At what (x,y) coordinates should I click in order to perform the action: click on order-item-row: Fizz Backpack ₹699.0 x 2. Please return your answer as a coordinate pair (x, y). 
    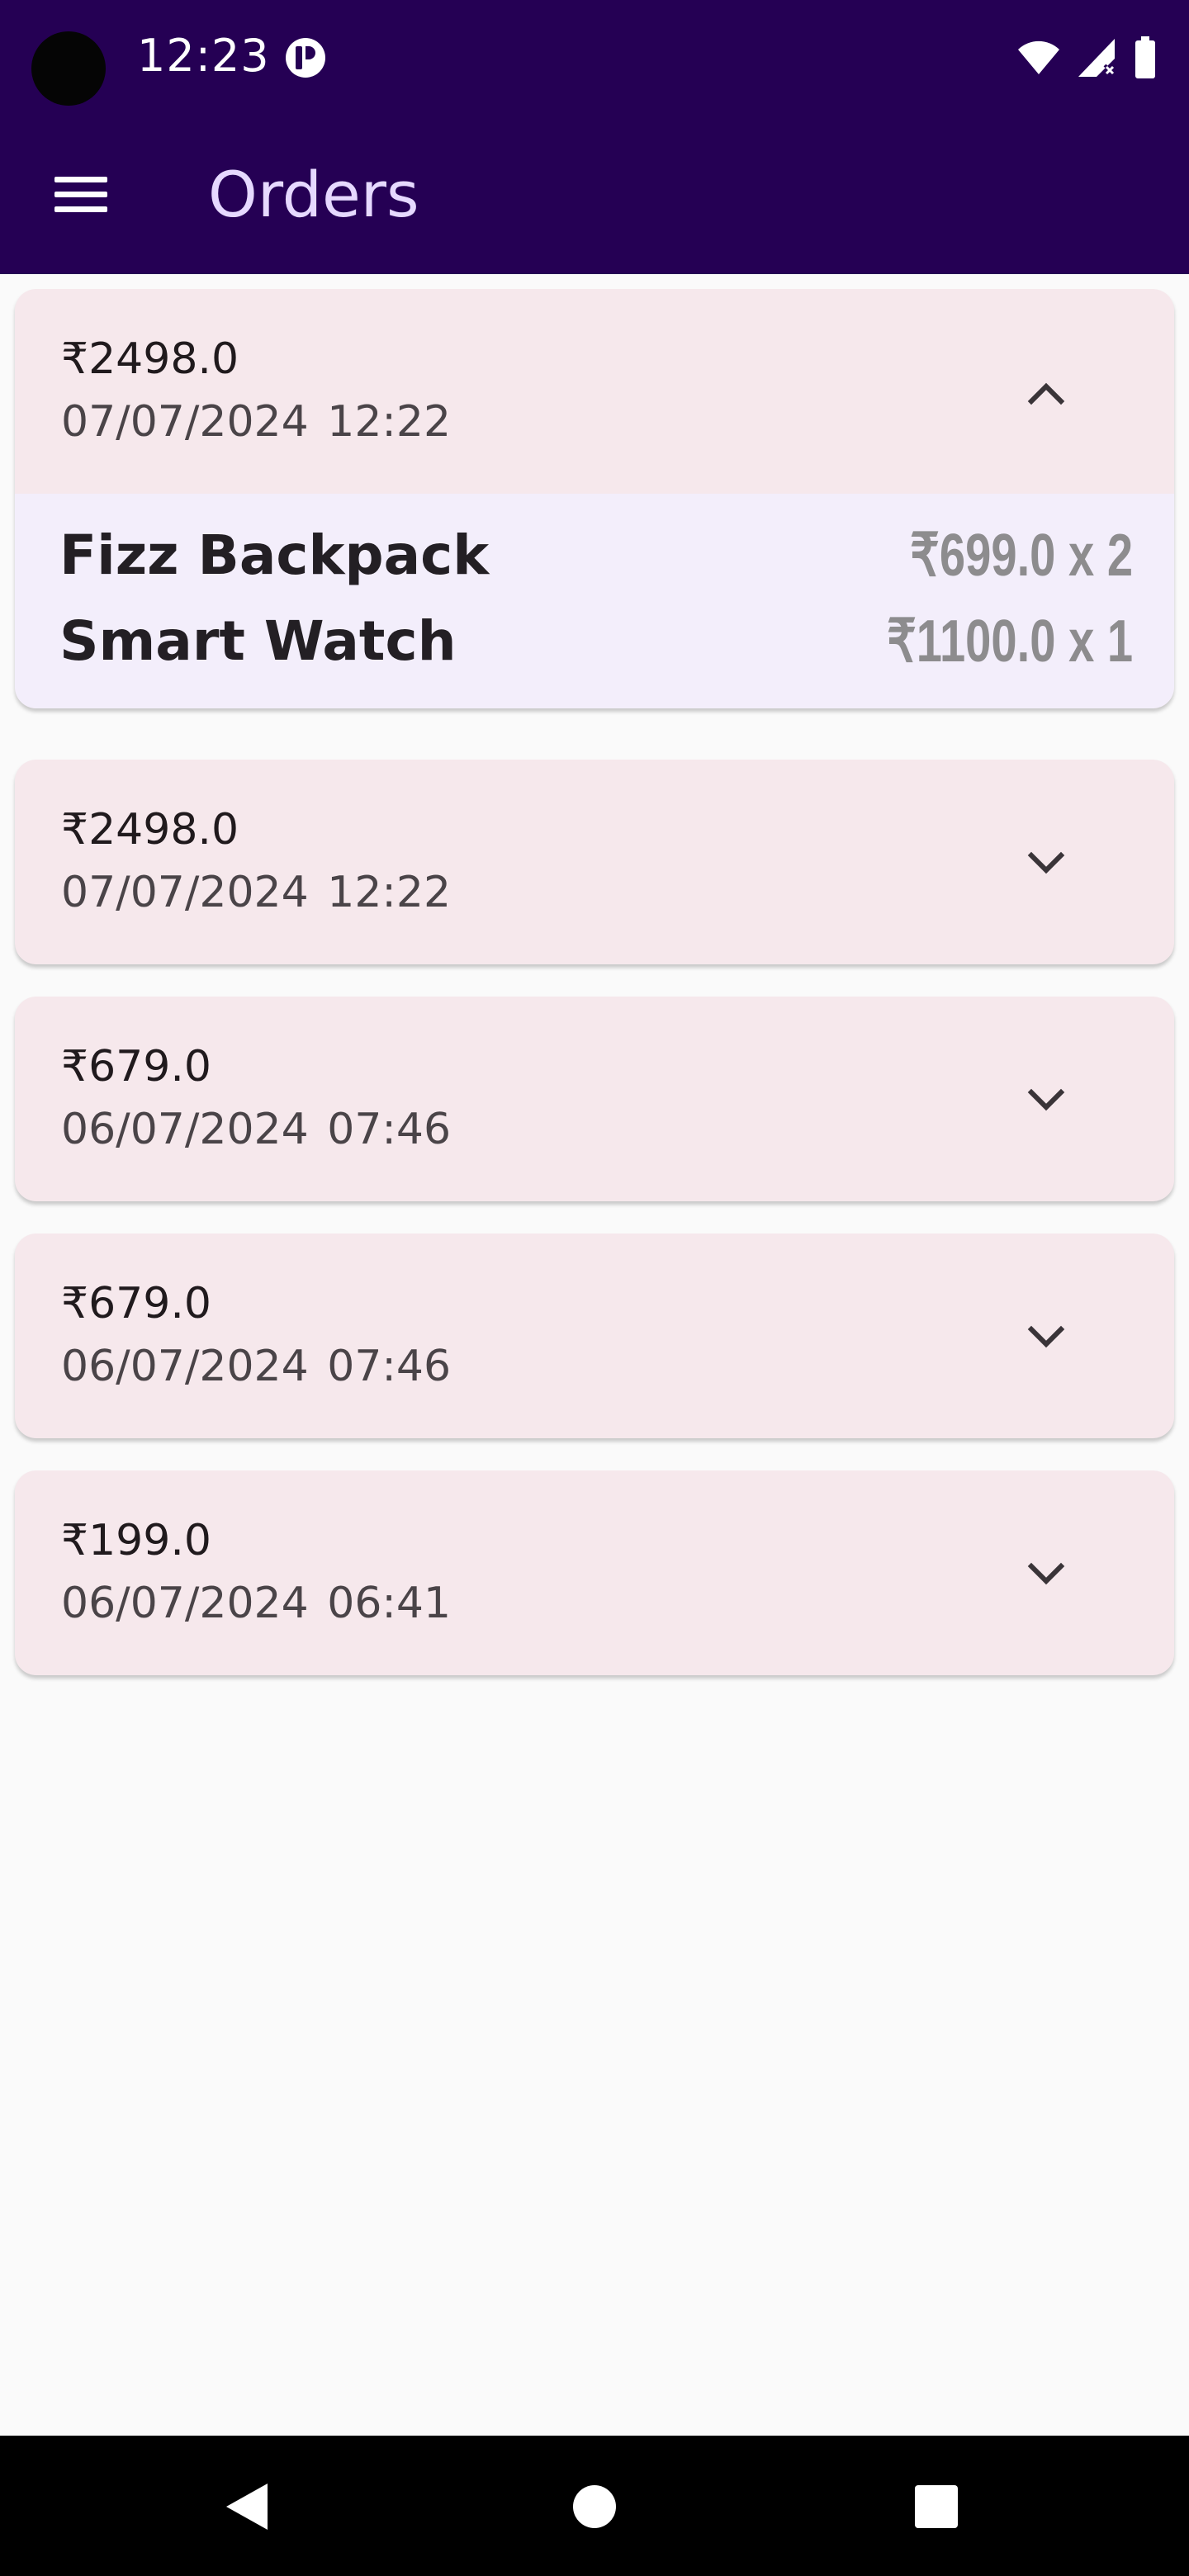
    Looking at the image, I should click on (596, 555).